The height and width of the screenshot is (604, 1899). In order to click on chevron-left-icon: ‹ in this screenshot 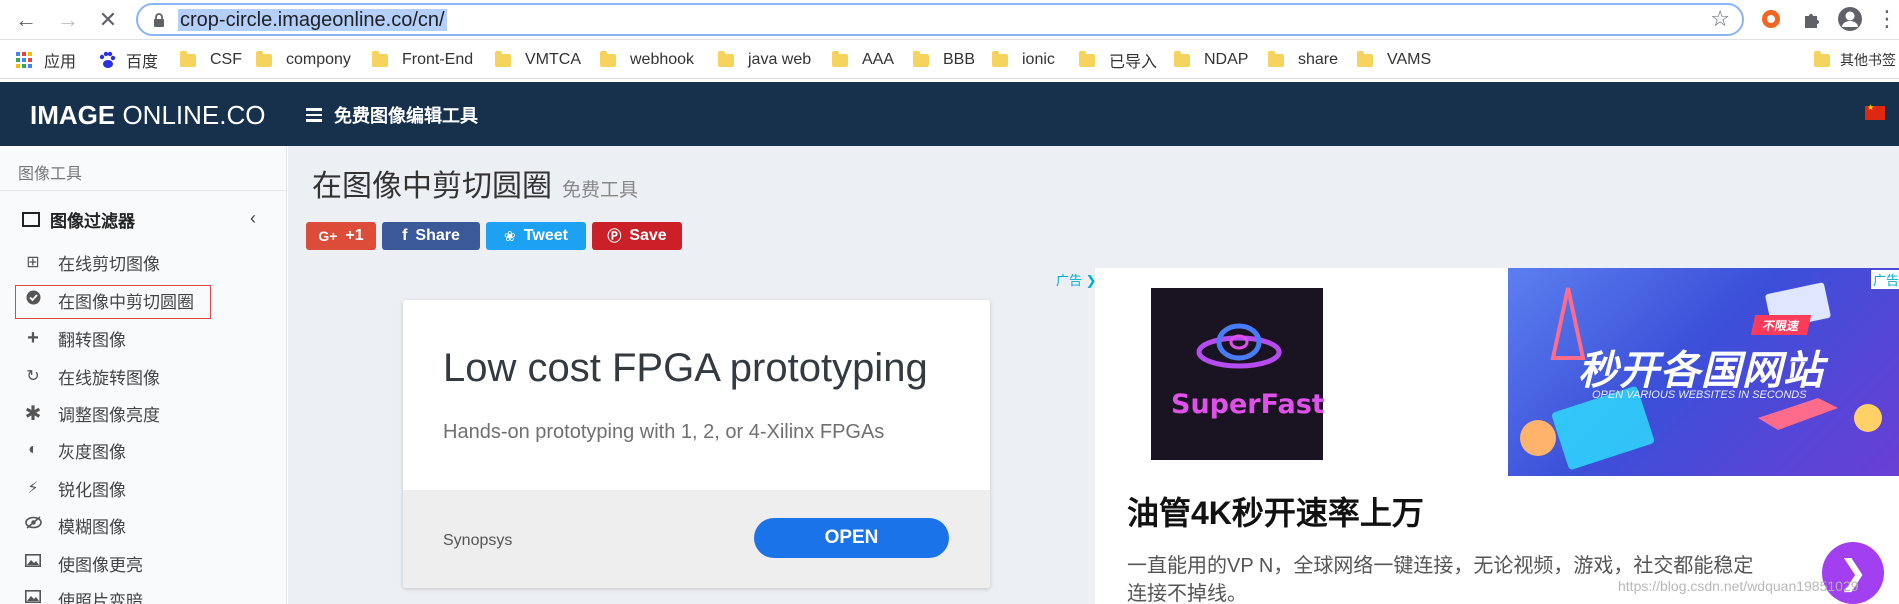, I will do `click(253, 218)`.